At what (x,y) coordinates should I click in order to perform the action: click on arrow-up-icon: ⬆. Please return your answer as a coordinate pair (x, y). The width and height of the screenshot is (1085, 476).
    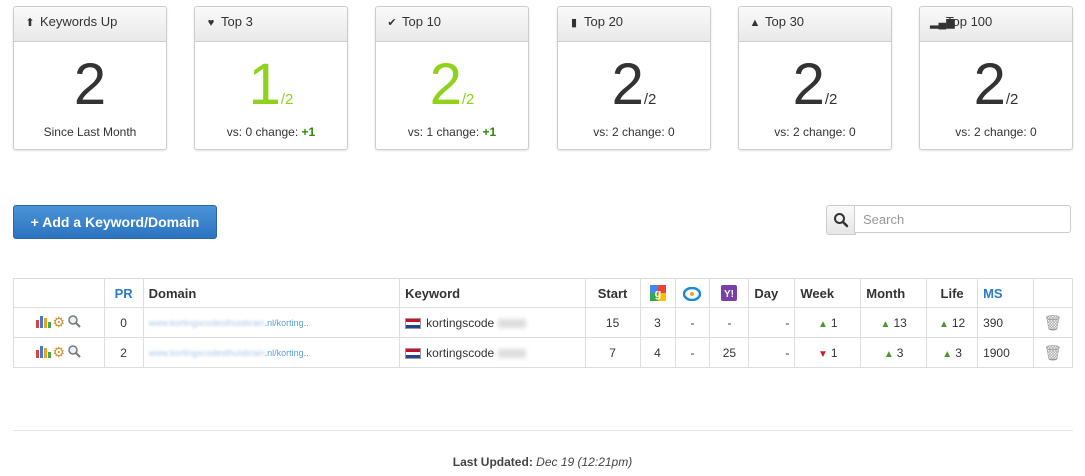
    Looking at the image, I should click on (30, 23).